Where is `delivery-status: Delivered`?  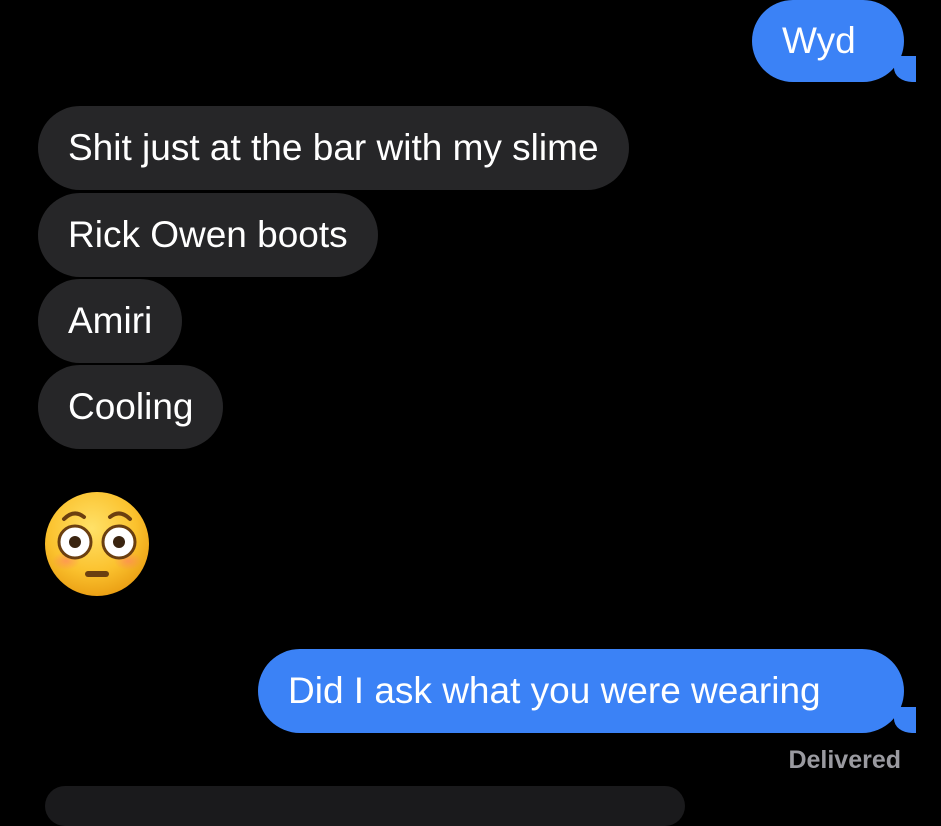
delivery-status: Delivered is located at coordinates (844, 760).